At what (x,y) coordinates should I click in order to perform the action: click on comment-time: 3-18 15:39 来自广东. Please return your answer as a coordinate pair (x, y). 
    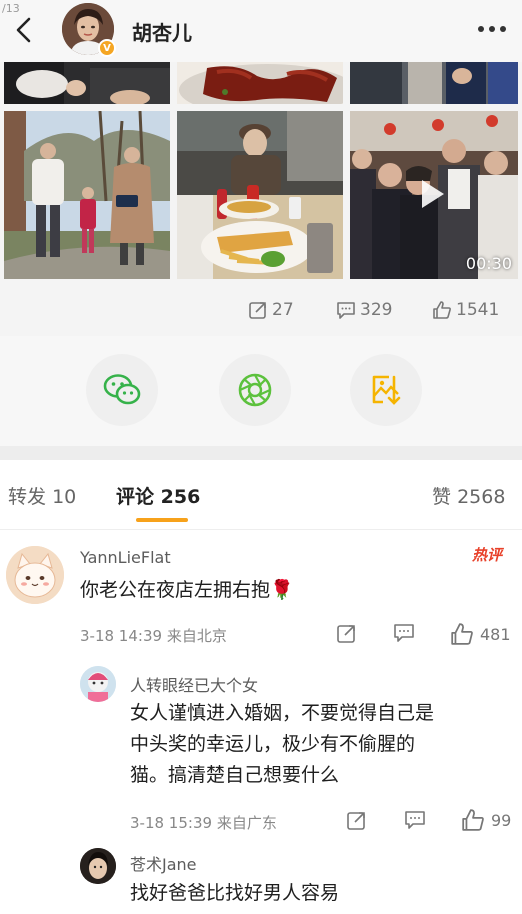
    Looking at the image, I should click on (203, 822).